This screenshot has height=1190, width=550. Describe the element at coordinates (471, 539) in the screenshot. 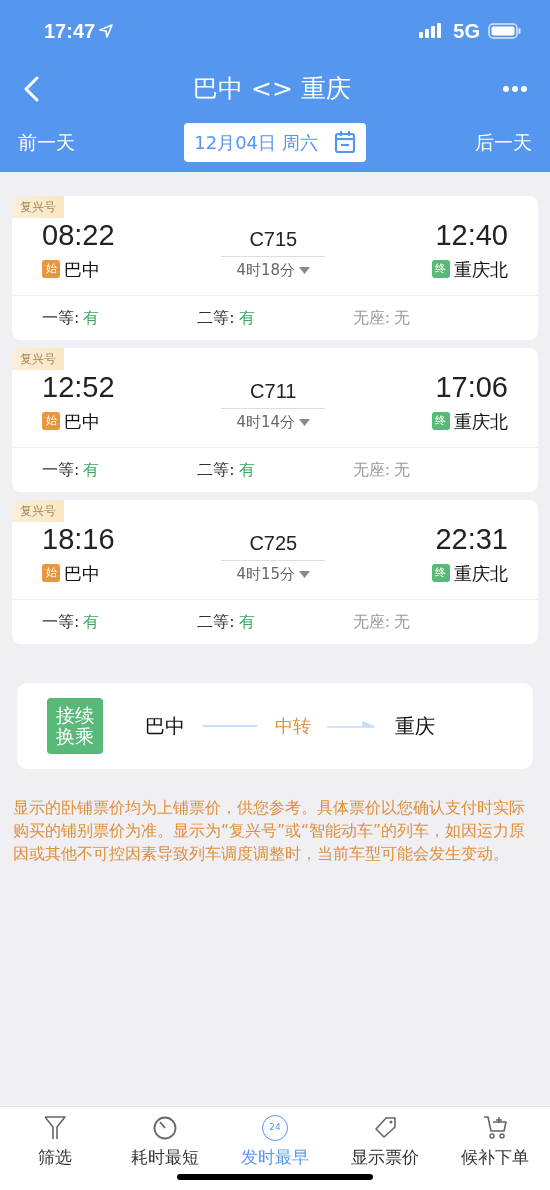

I see `arrival-time: 22:31` at that location.